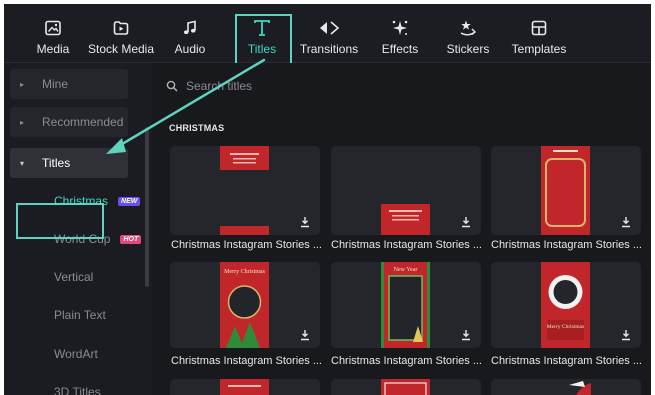  Describe the element at coordinates (539, 28) in the screenshot. I see `templates-icon` at that location.